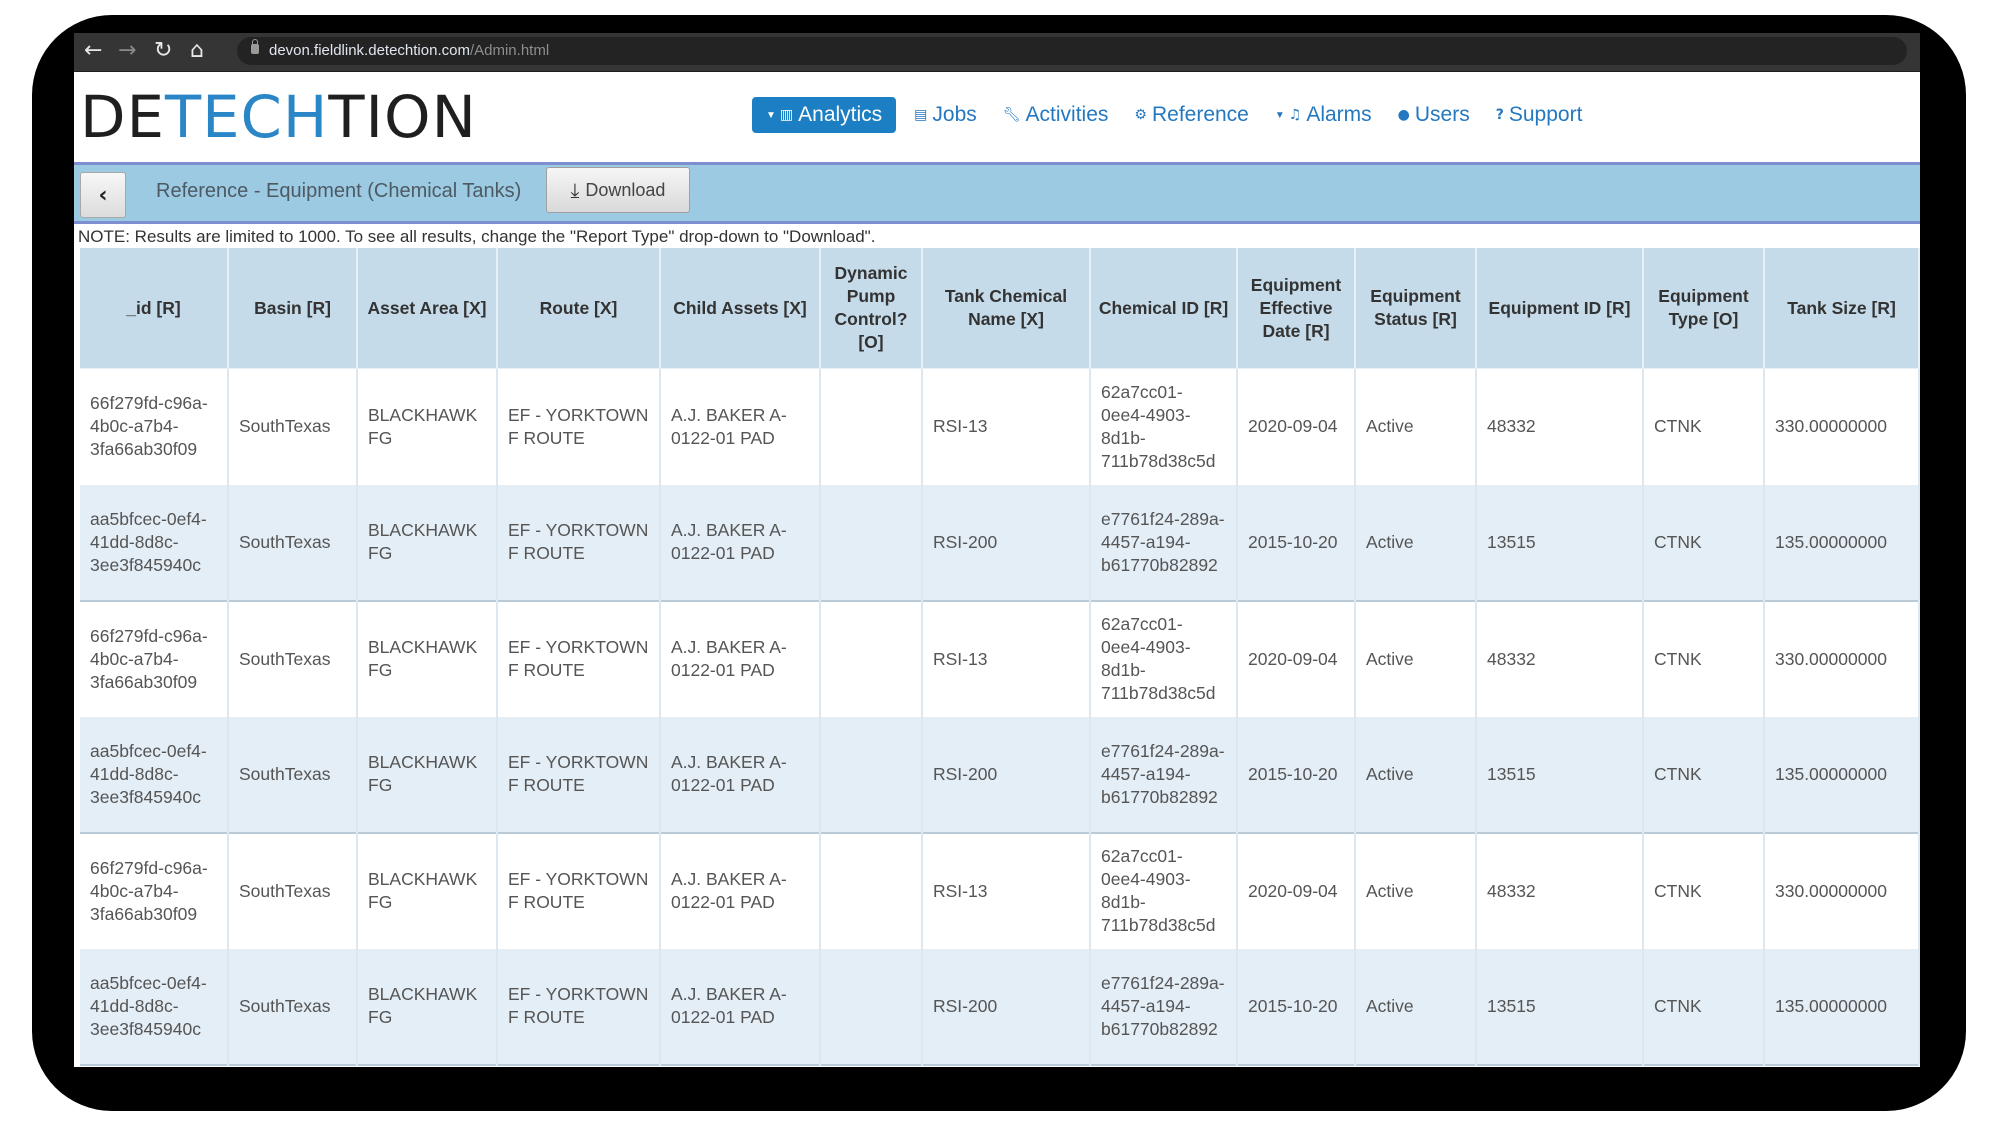 The image size is (2000, 1125). Describe the element at coordinates (93, 51) in the screenshot. I see `arrow-left-icon: ←` at that location.